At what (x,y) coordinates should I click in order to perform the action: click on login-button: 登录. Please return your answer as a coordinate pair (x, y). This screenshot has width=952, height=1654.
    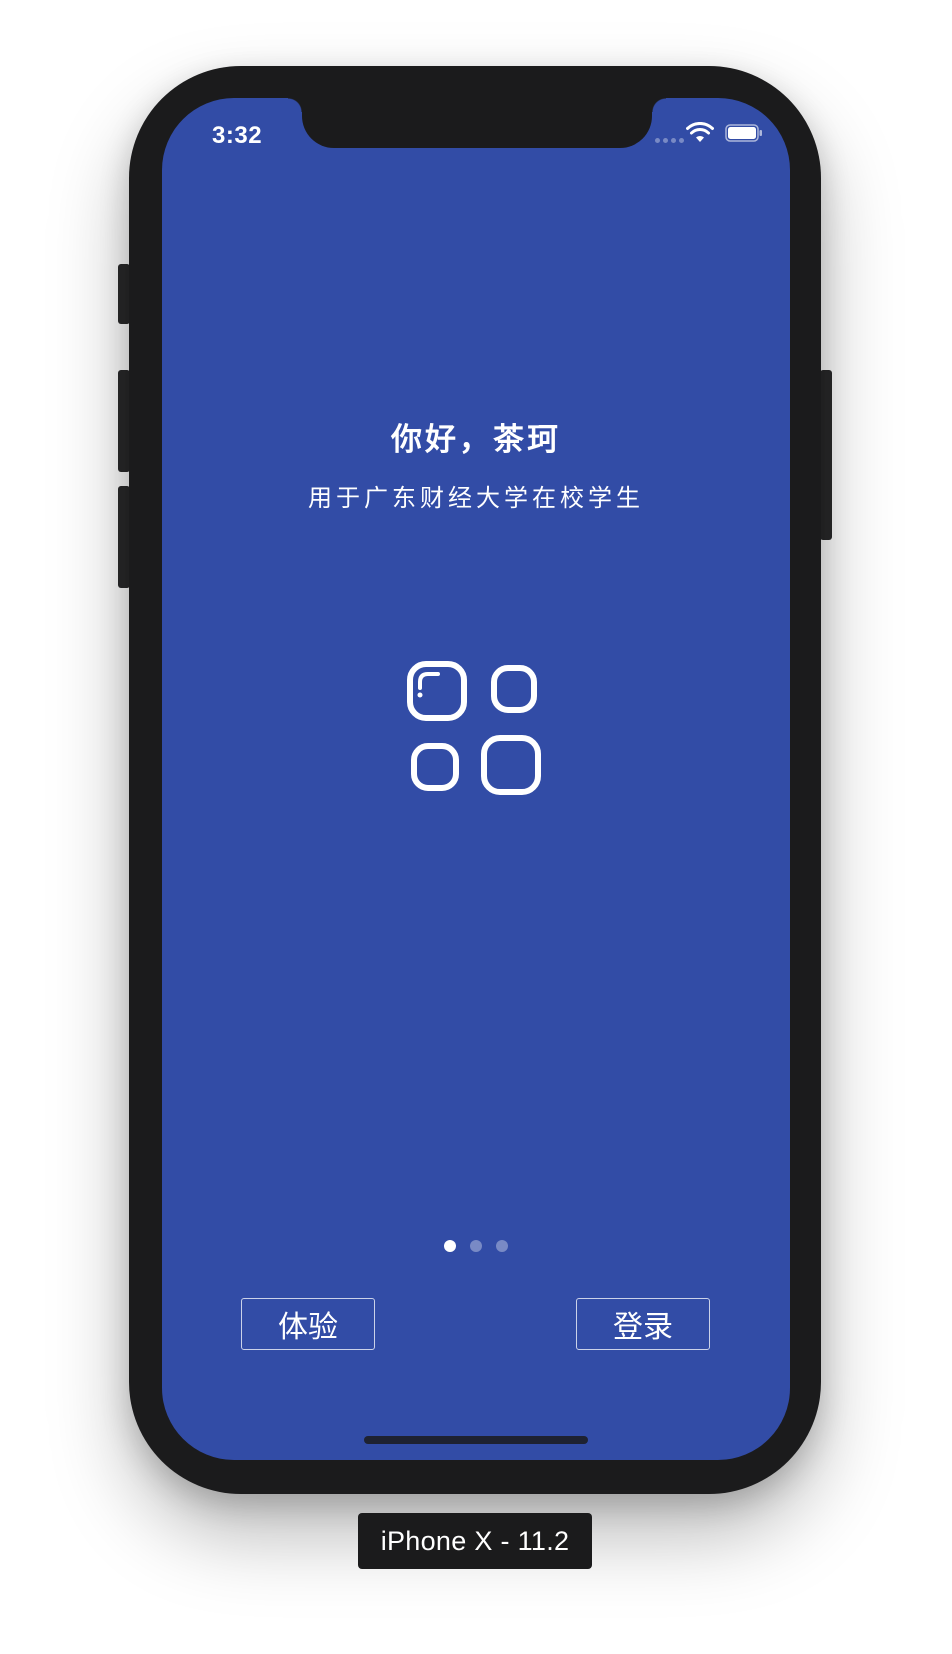
    Looking at the image, I should click on (643, 1324).